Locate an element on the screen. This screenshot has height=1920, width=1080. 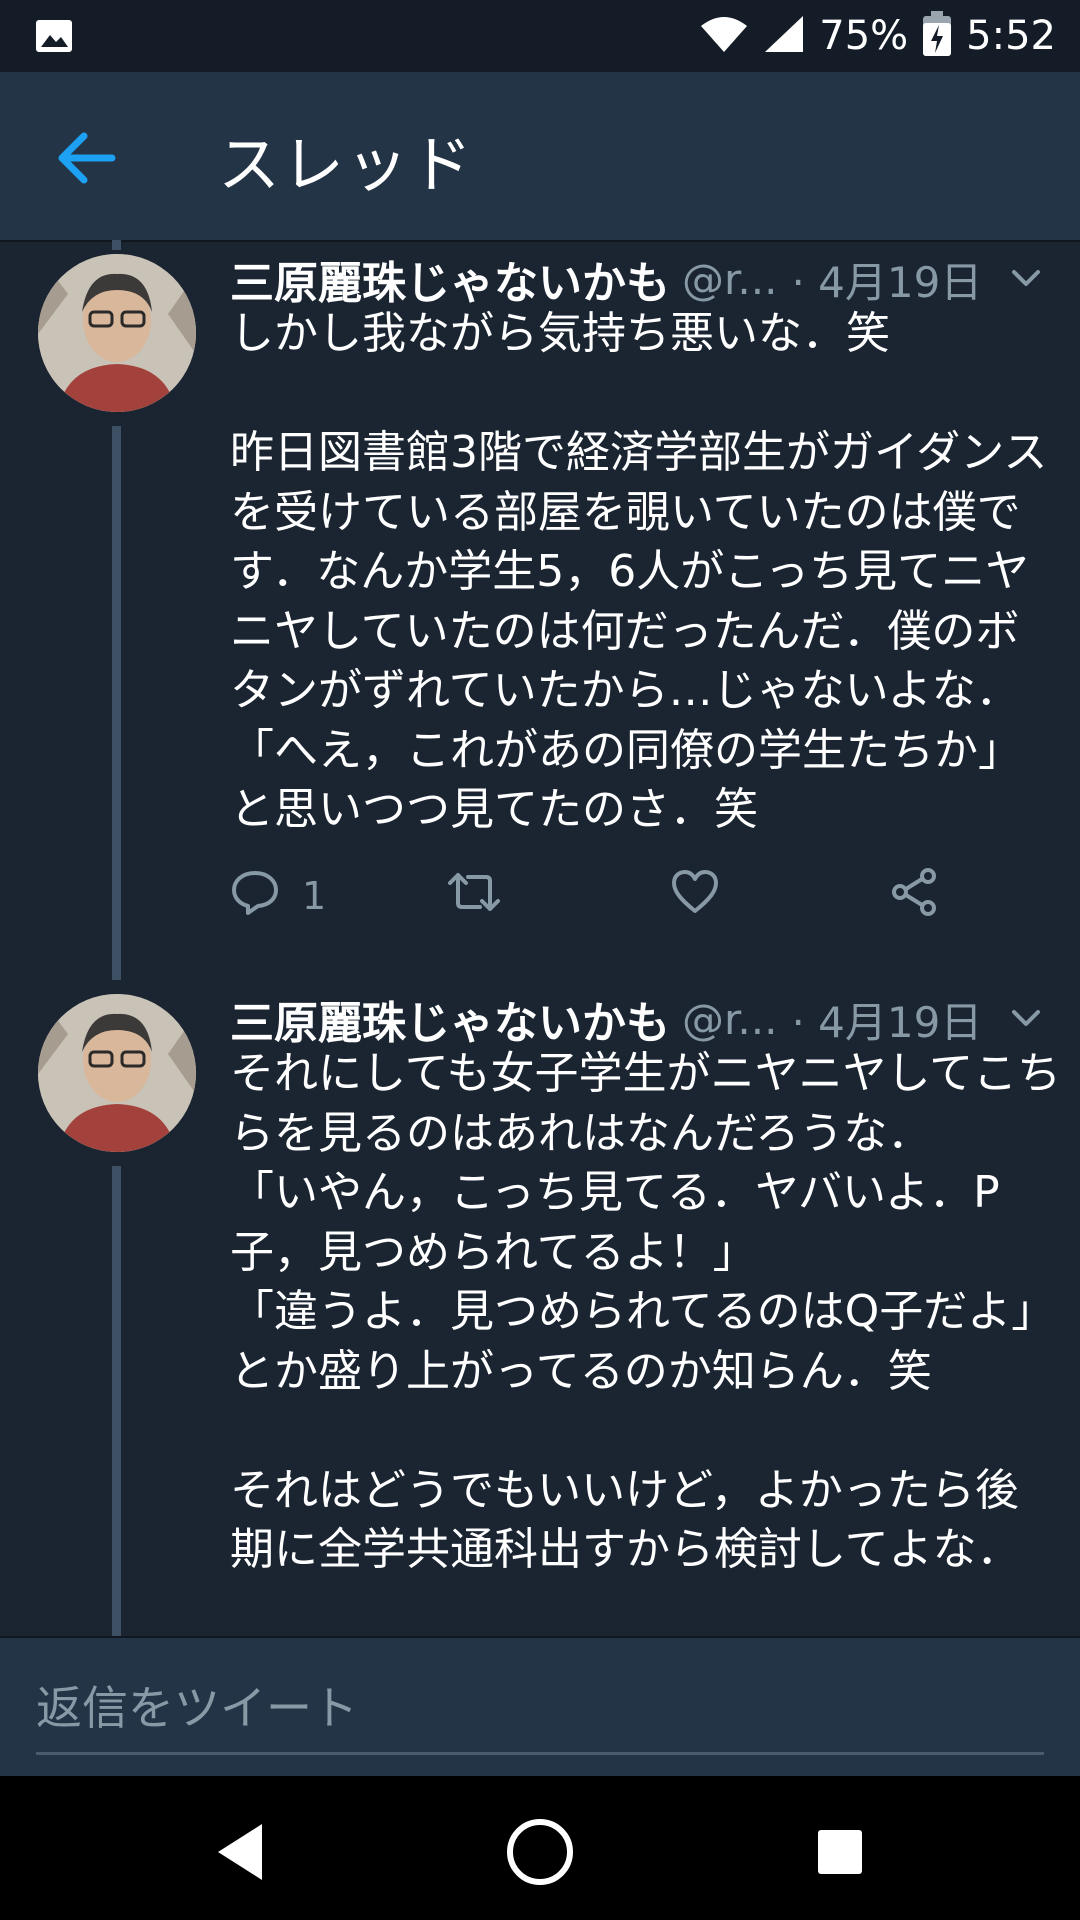
share-button is located at coordinates (915, 896).